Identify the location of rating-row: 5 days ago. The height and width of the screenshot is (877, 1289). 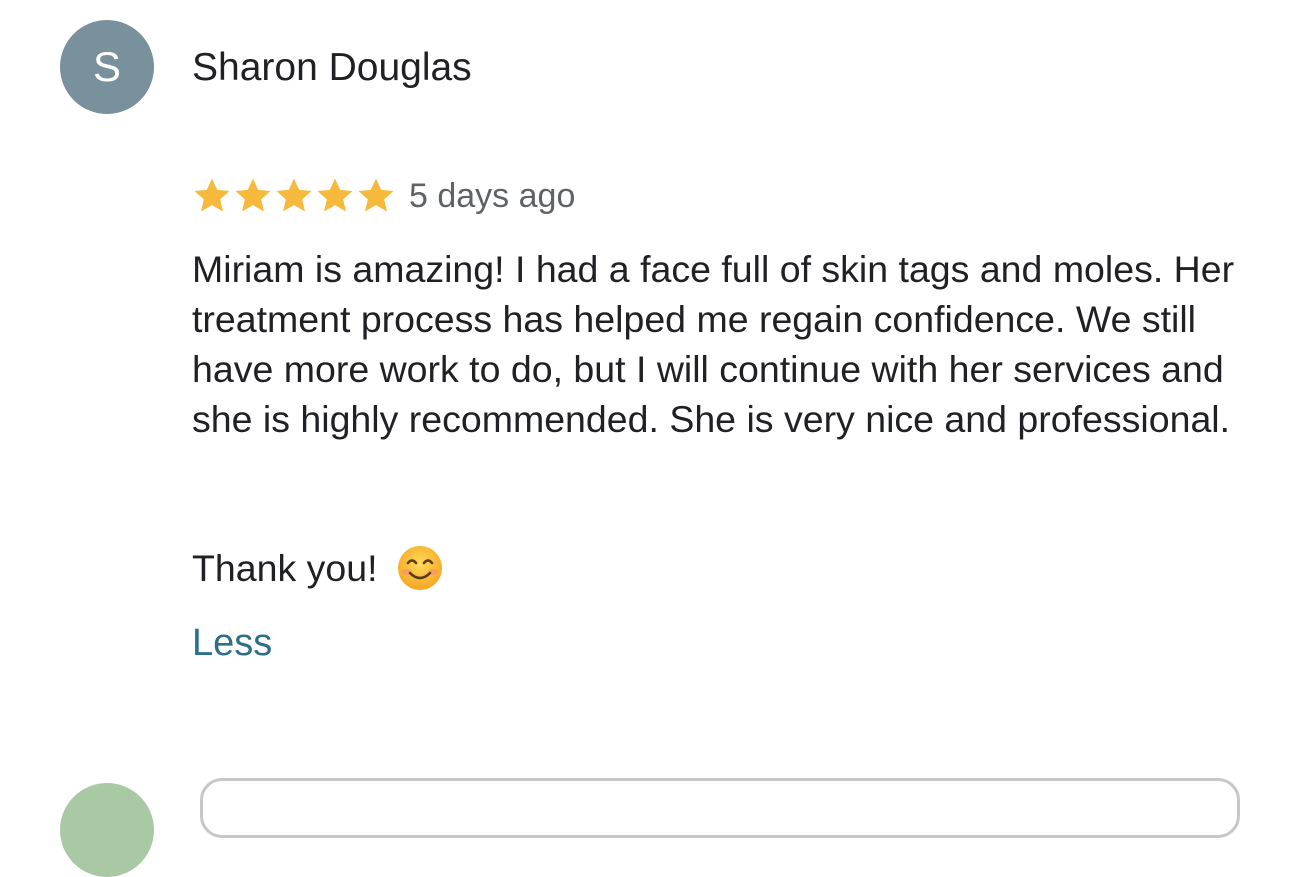
(383, 196).